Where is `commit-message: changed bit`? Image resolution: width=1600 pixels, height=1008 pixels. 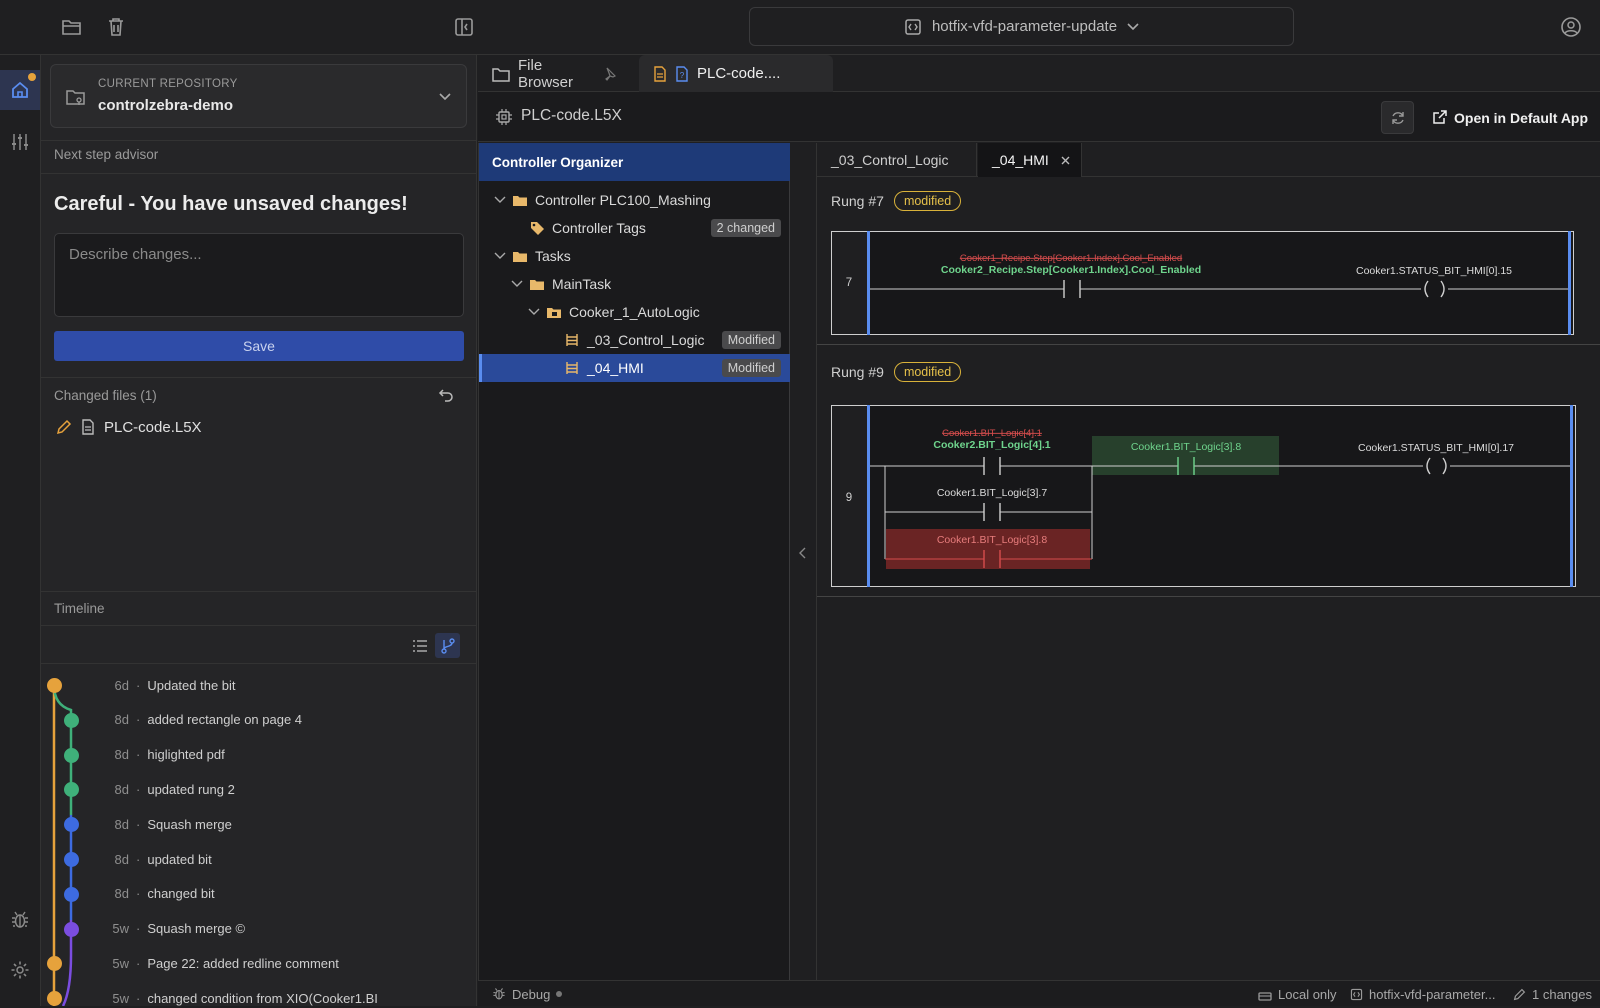 commit-message: changed bit is located at coordinates (181, 894).